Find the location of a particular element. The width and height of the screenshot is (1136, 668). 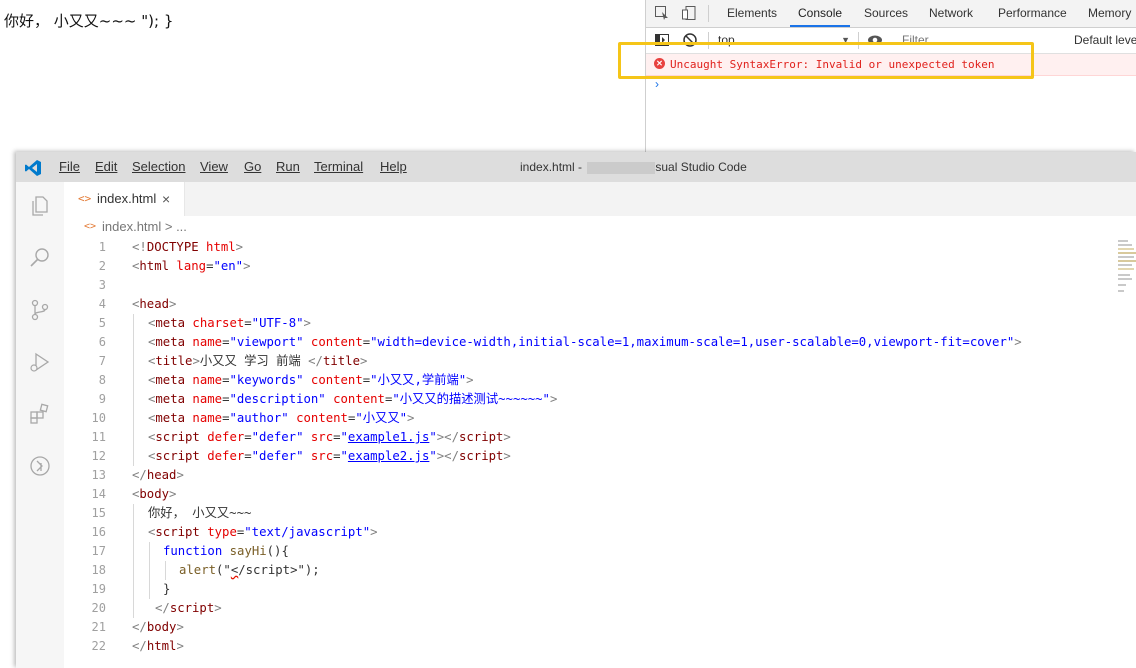

code-token: "小又又的描述测试~~~~~~" is located at coordinates (471, 399).